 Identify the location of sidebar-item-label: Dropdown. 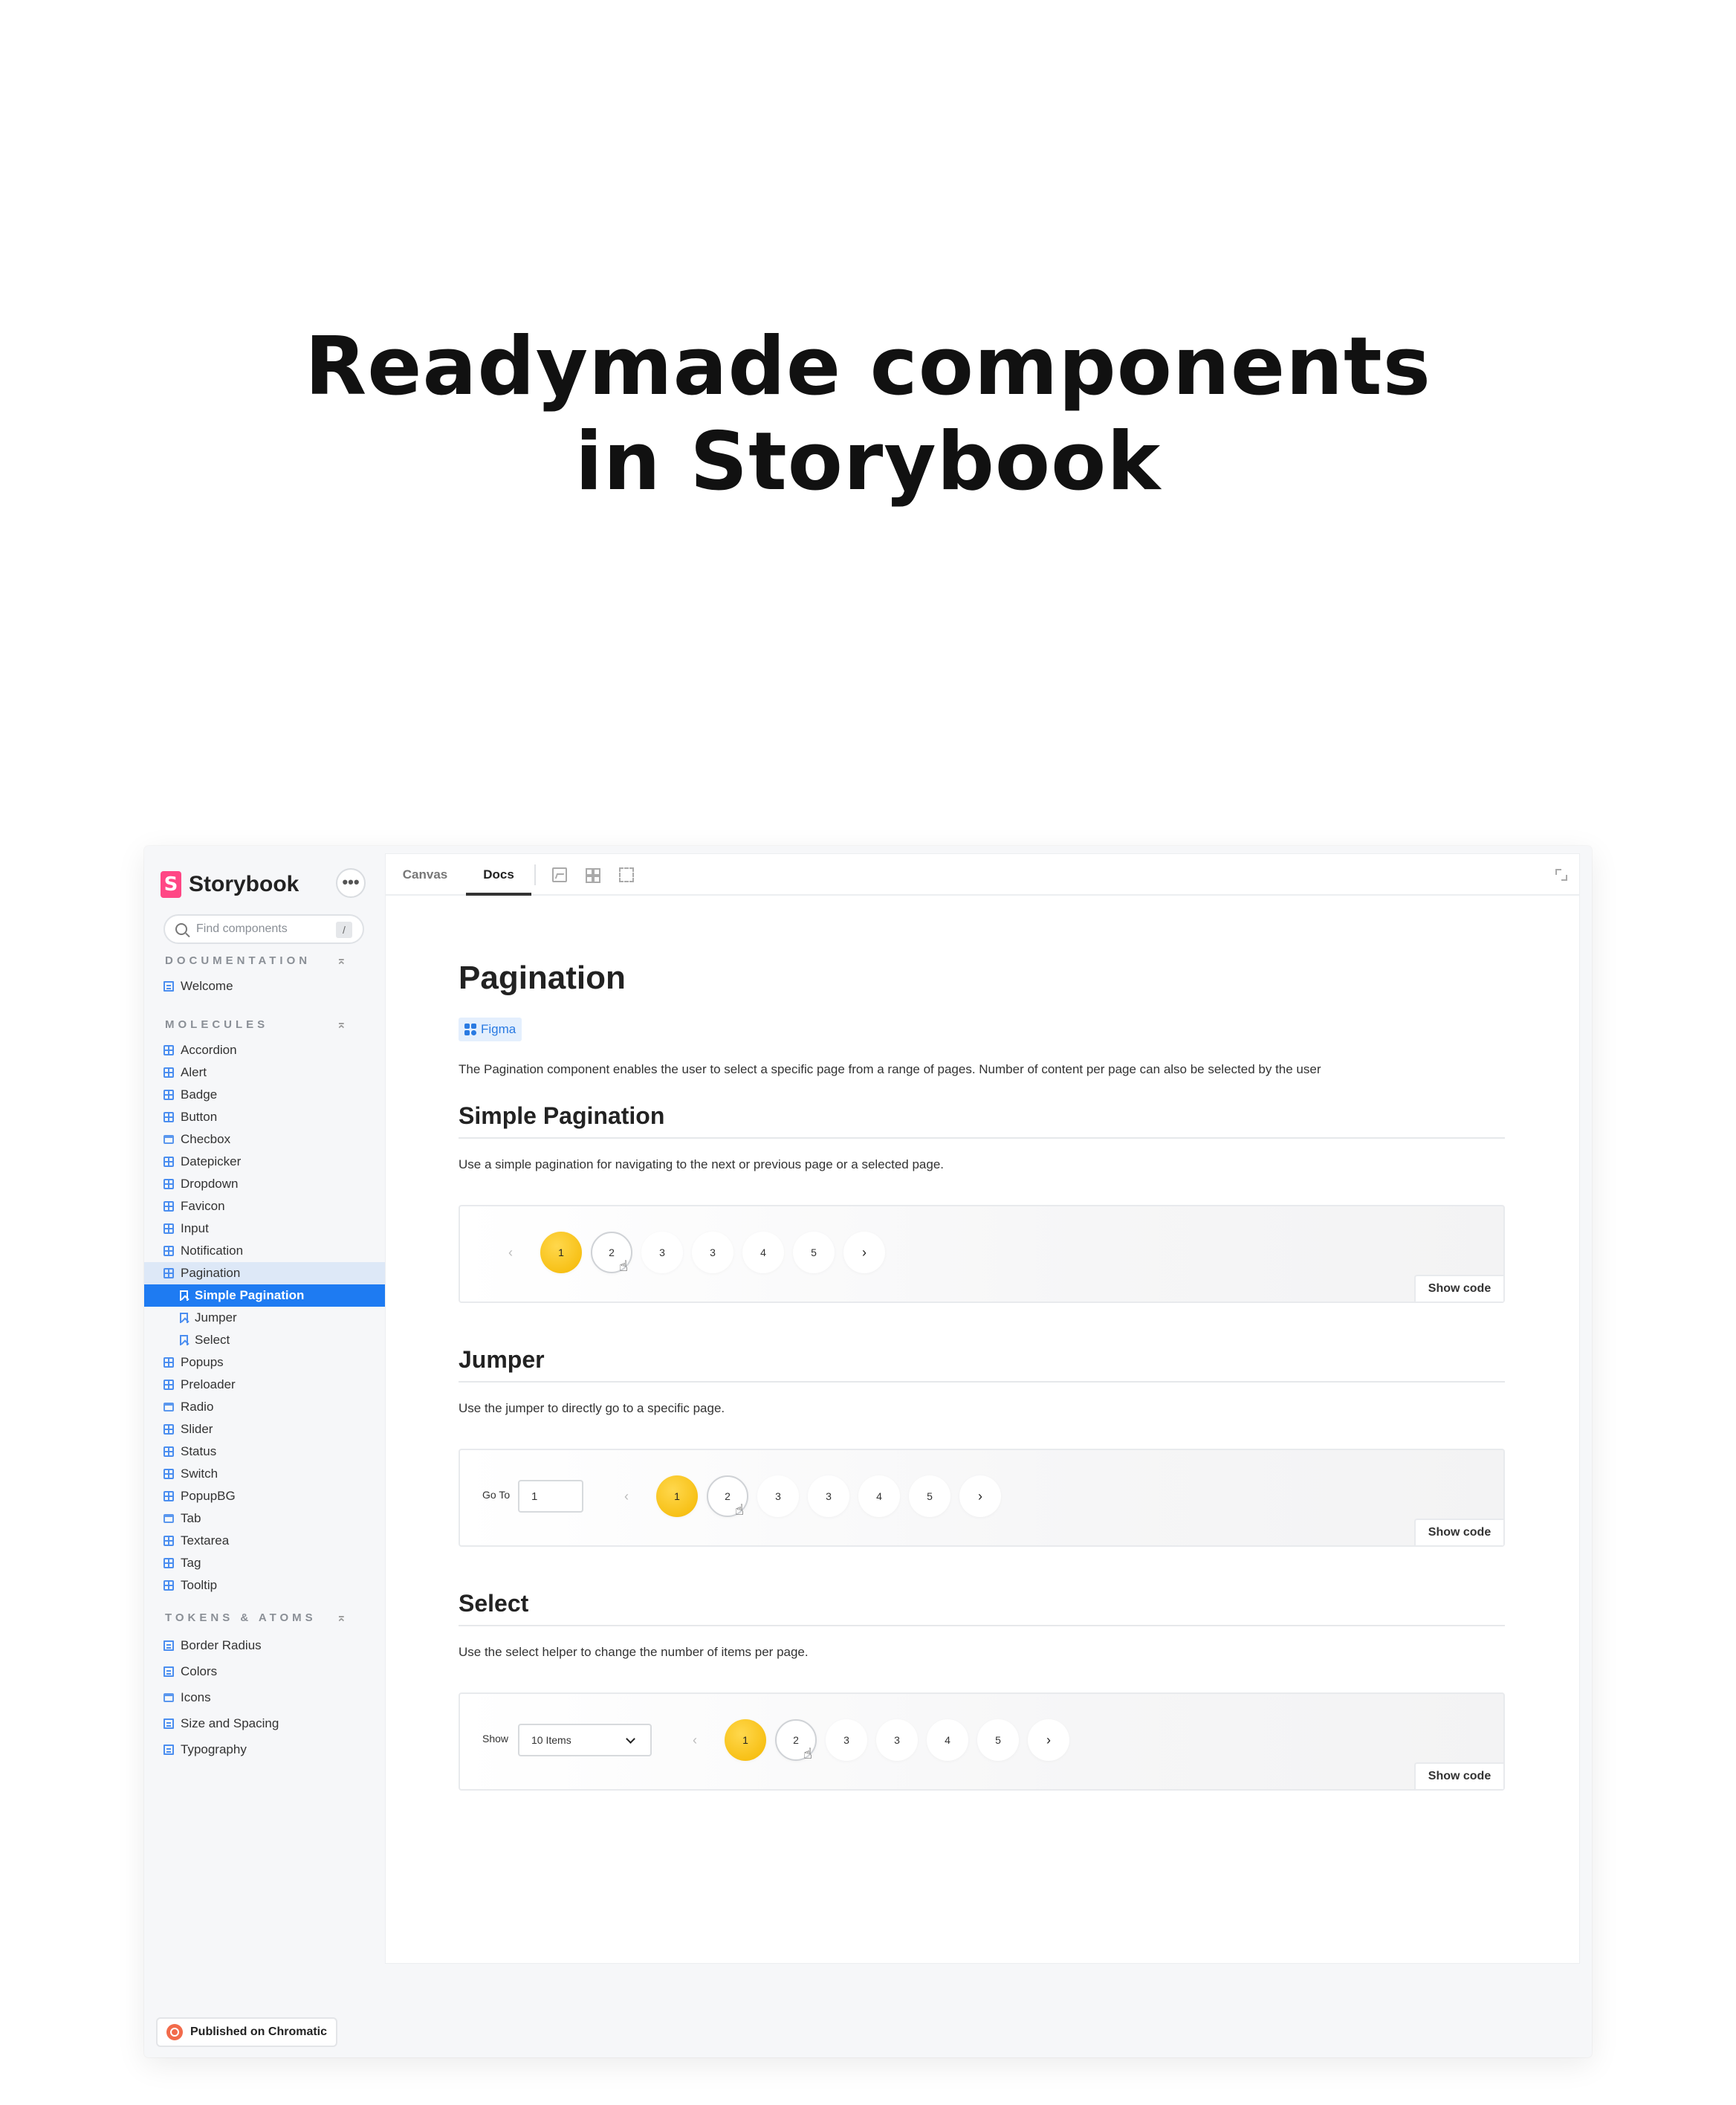
(210, 1184).